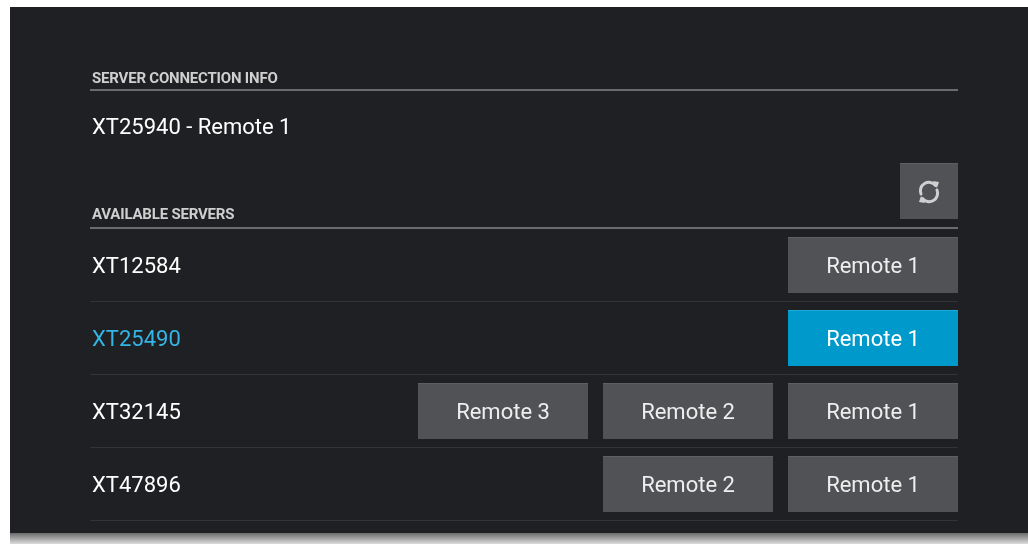 This screenshot has width=1028, height=544. I want to click on refresh-icon, so click(929, 191).